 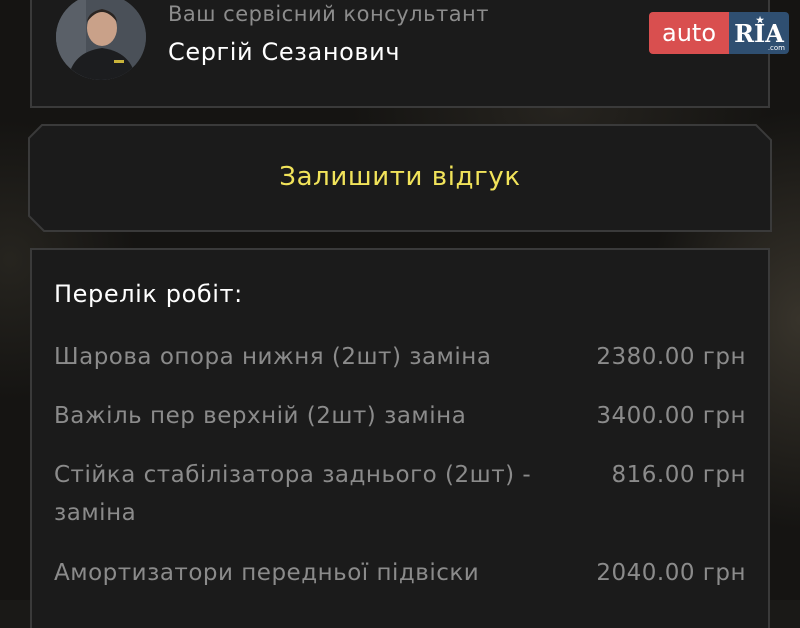 I want to click on work-item-price: 816.00 грн, so click(x=678, y=475).